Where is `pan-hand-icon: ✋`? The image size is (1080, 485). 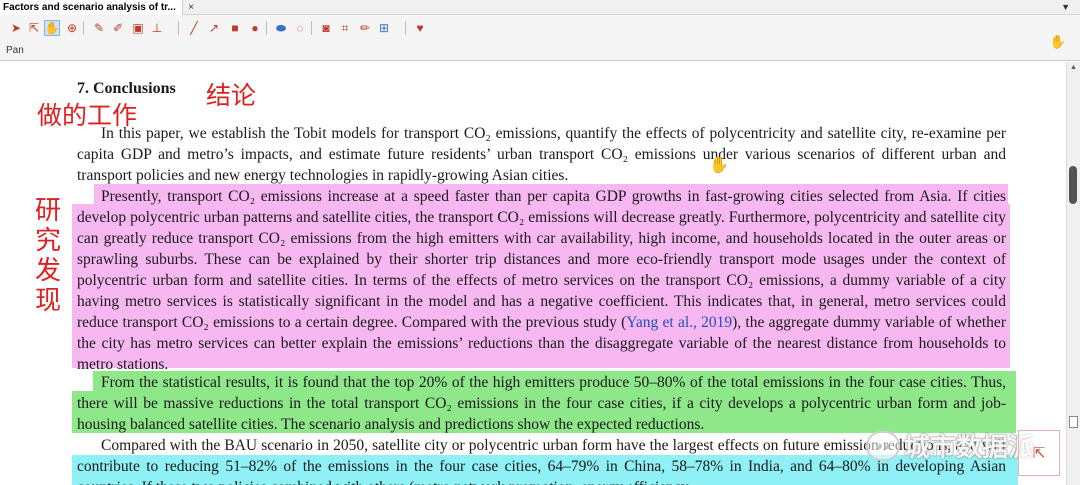
pan-hand-icon: ✋ is located at coordinates (52, 28).